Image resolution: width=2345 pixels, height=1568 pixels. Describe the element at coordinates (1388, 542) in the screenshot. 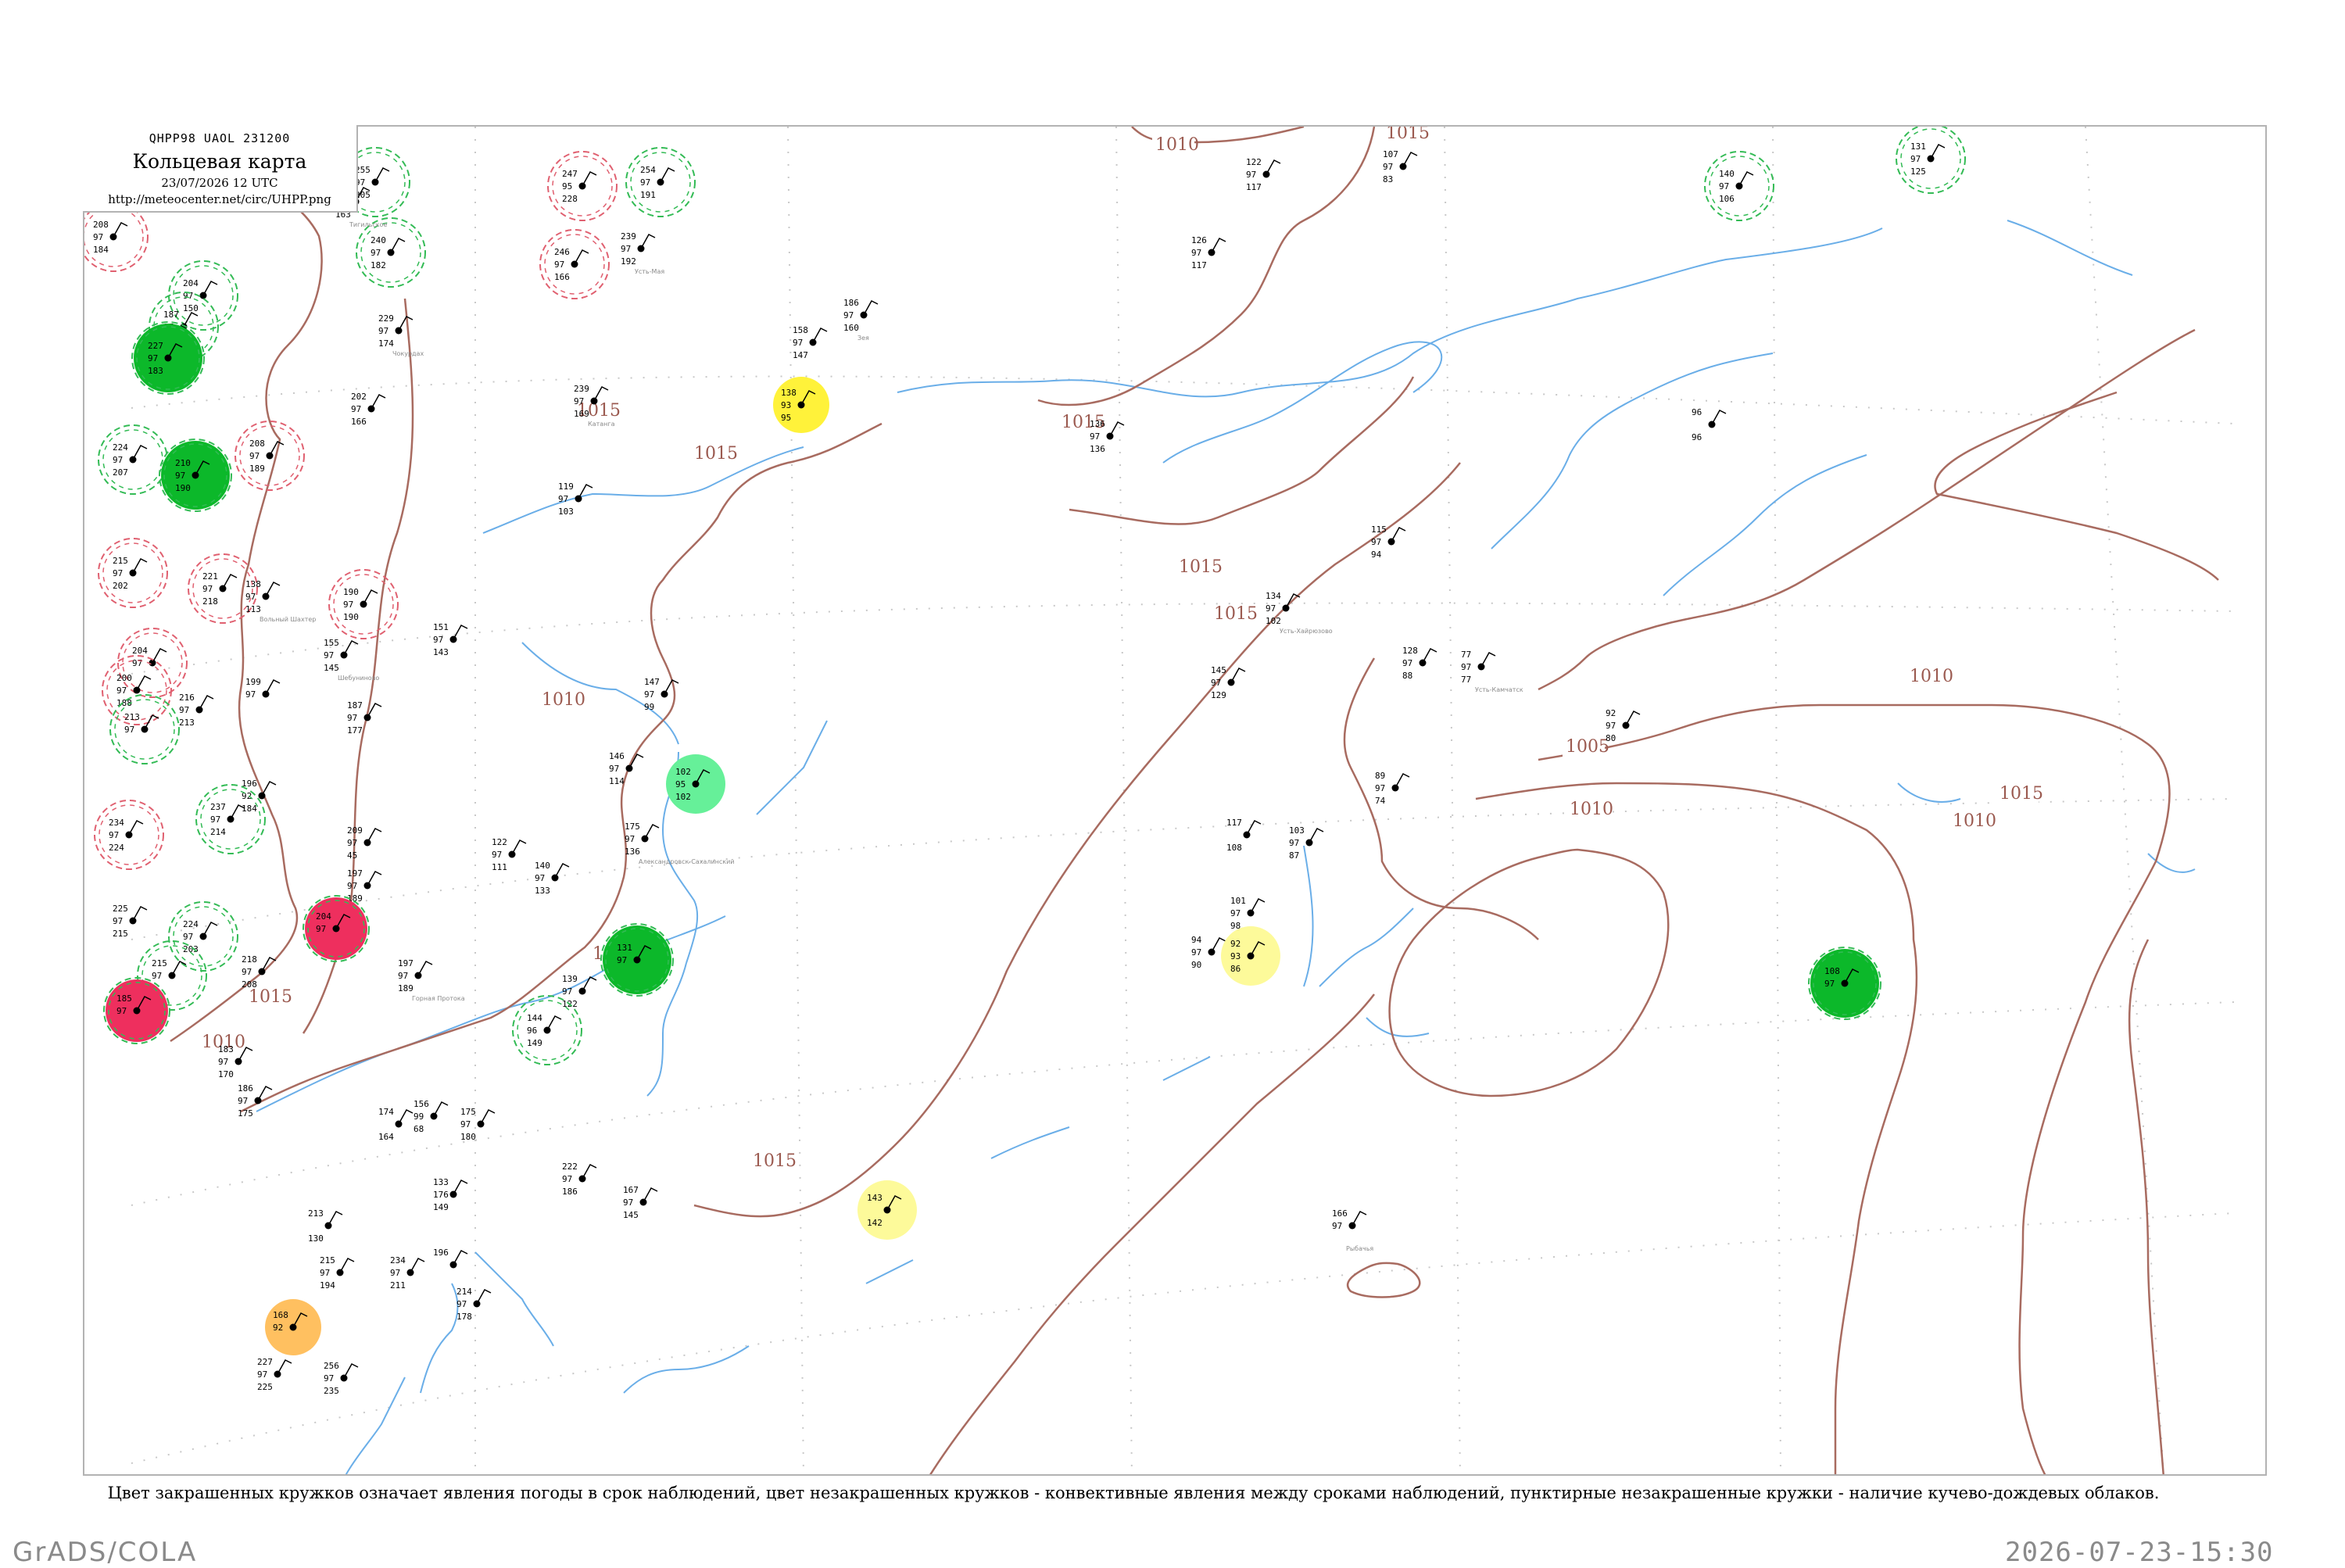

I see `station-plot: 115 97 94` at that location.